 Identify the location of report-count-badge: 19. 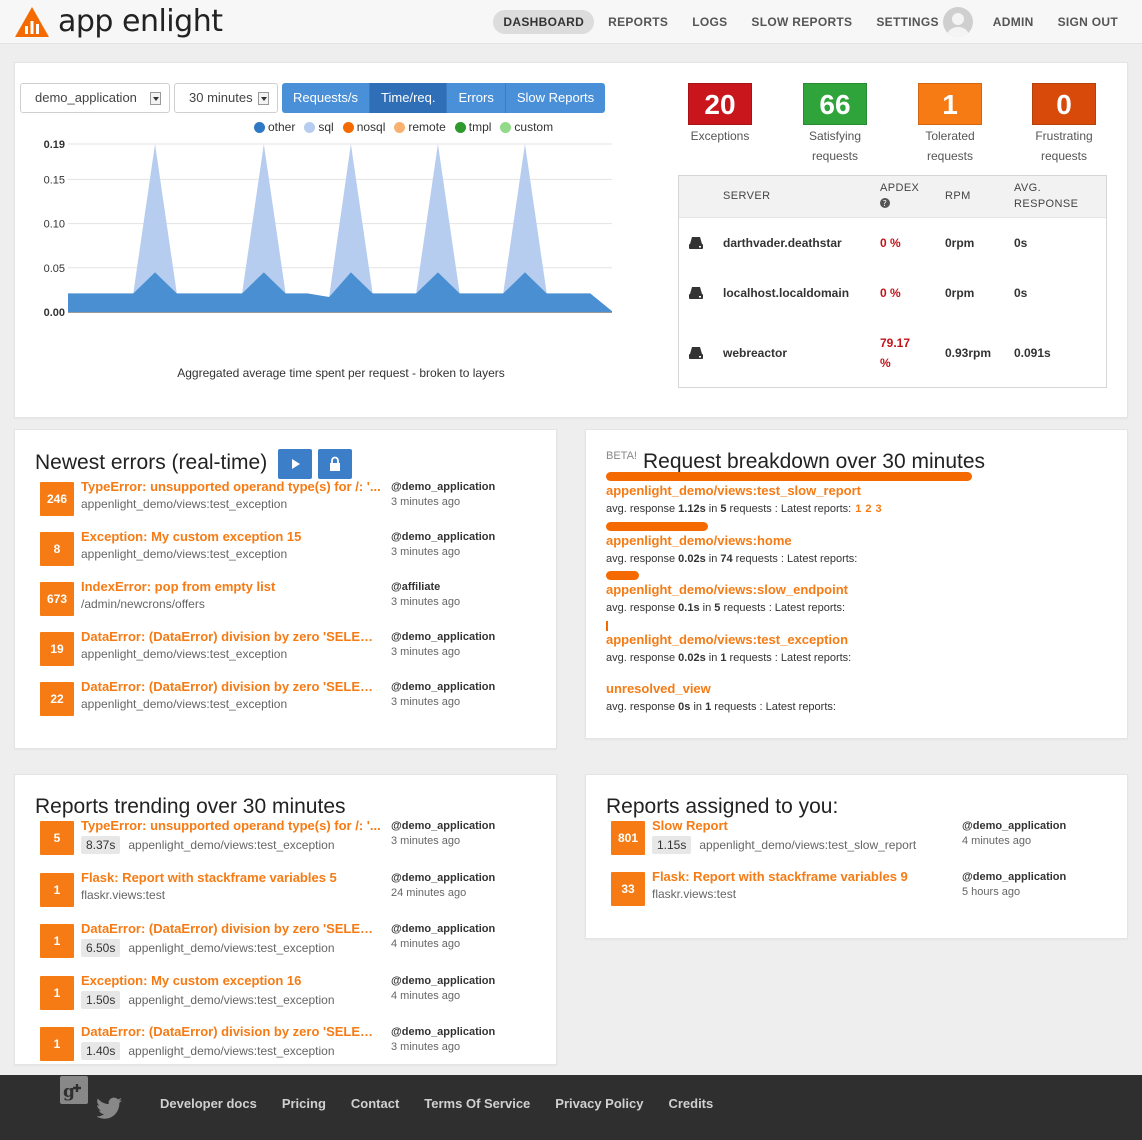
(57, 649).